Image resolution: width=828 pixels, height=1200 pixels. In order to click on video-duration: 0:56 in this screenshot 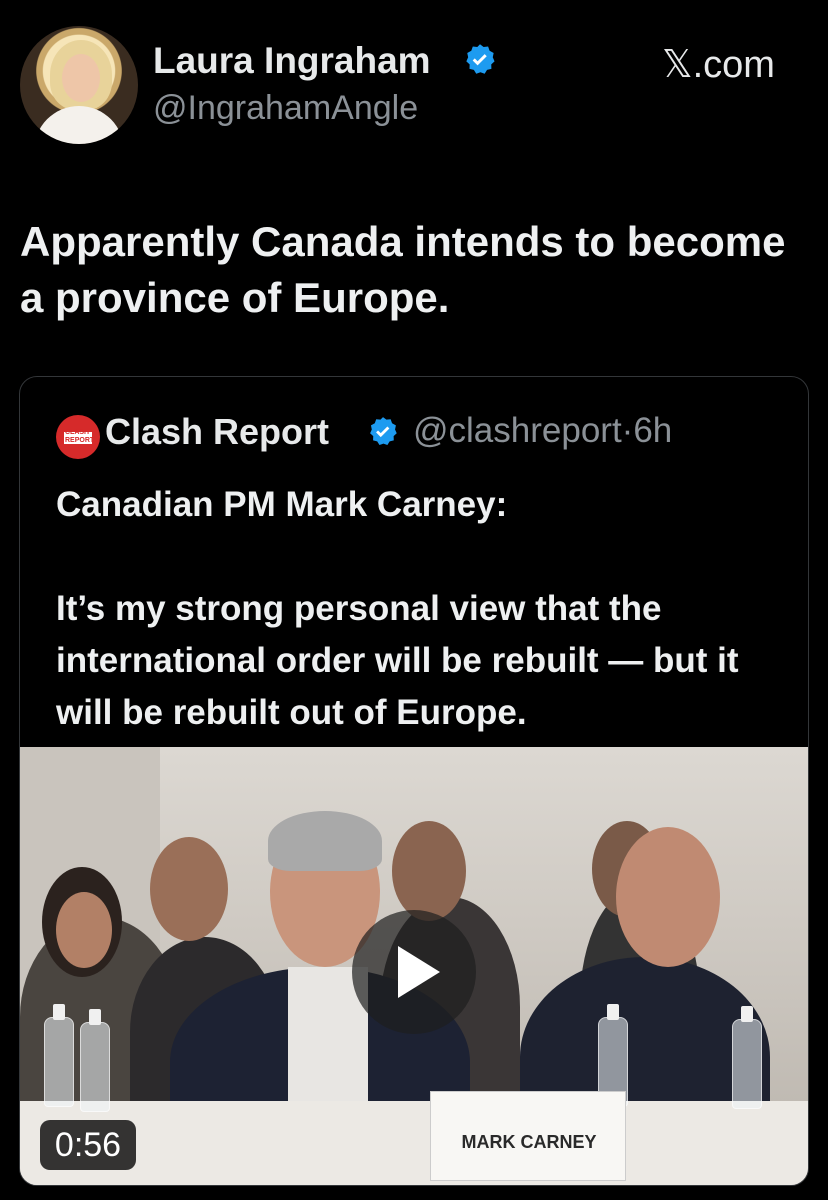, I will do `click(88, 1145)`.